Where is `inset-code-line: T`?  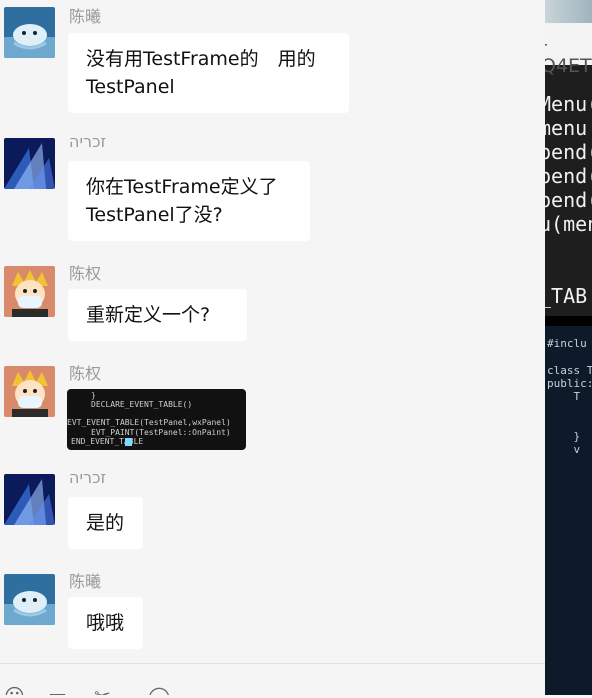 inset-code-line: T is located at coordinates (564, 396).